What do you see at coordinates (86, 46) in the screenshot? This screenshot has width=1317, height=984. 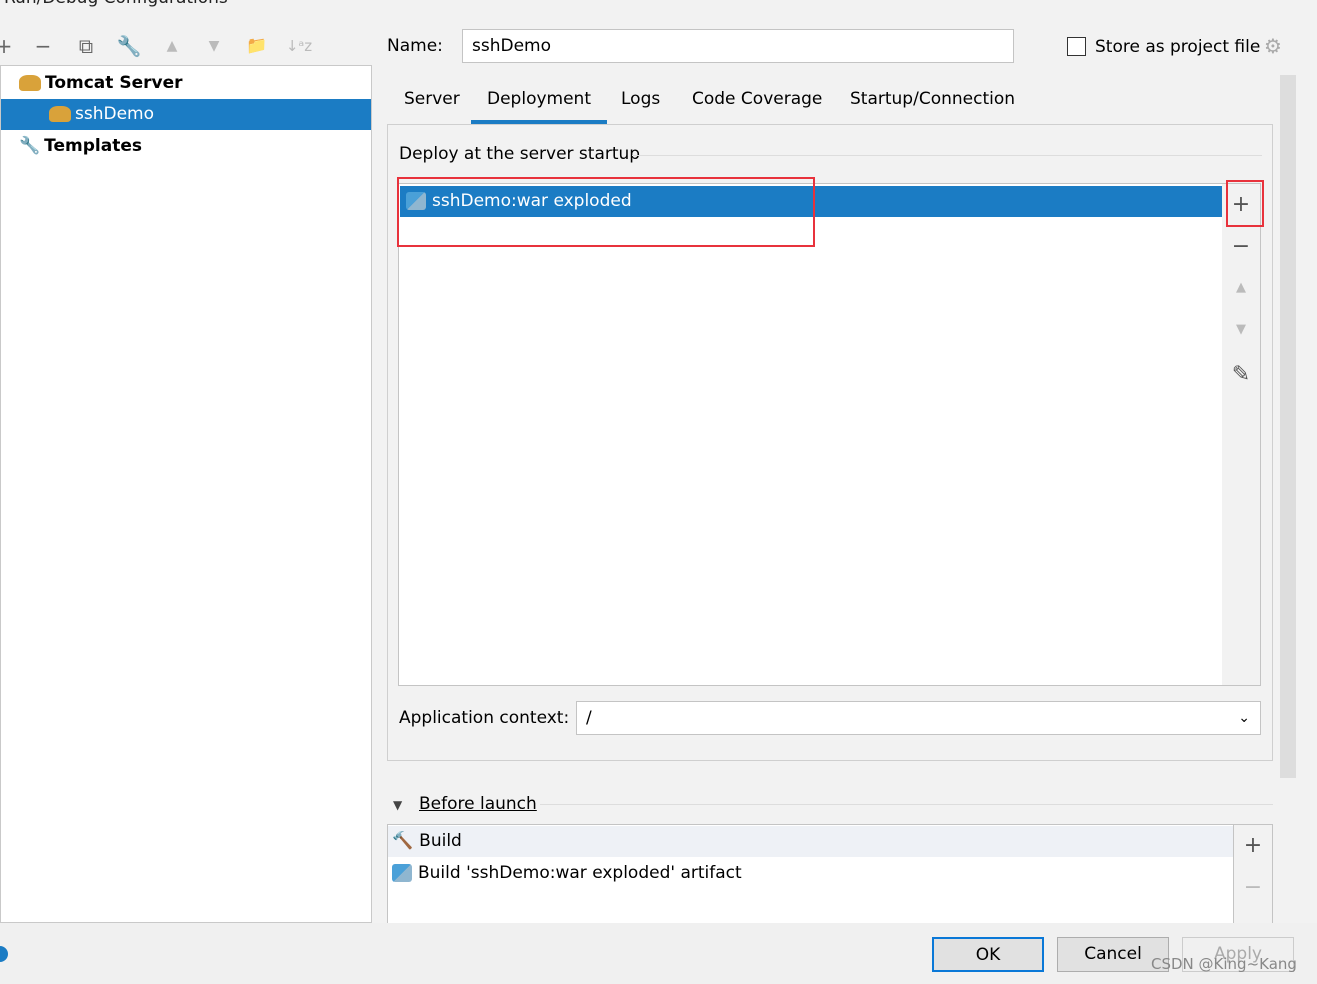 I see `copy-icon: ⧉` at bounding box center [86, 46].